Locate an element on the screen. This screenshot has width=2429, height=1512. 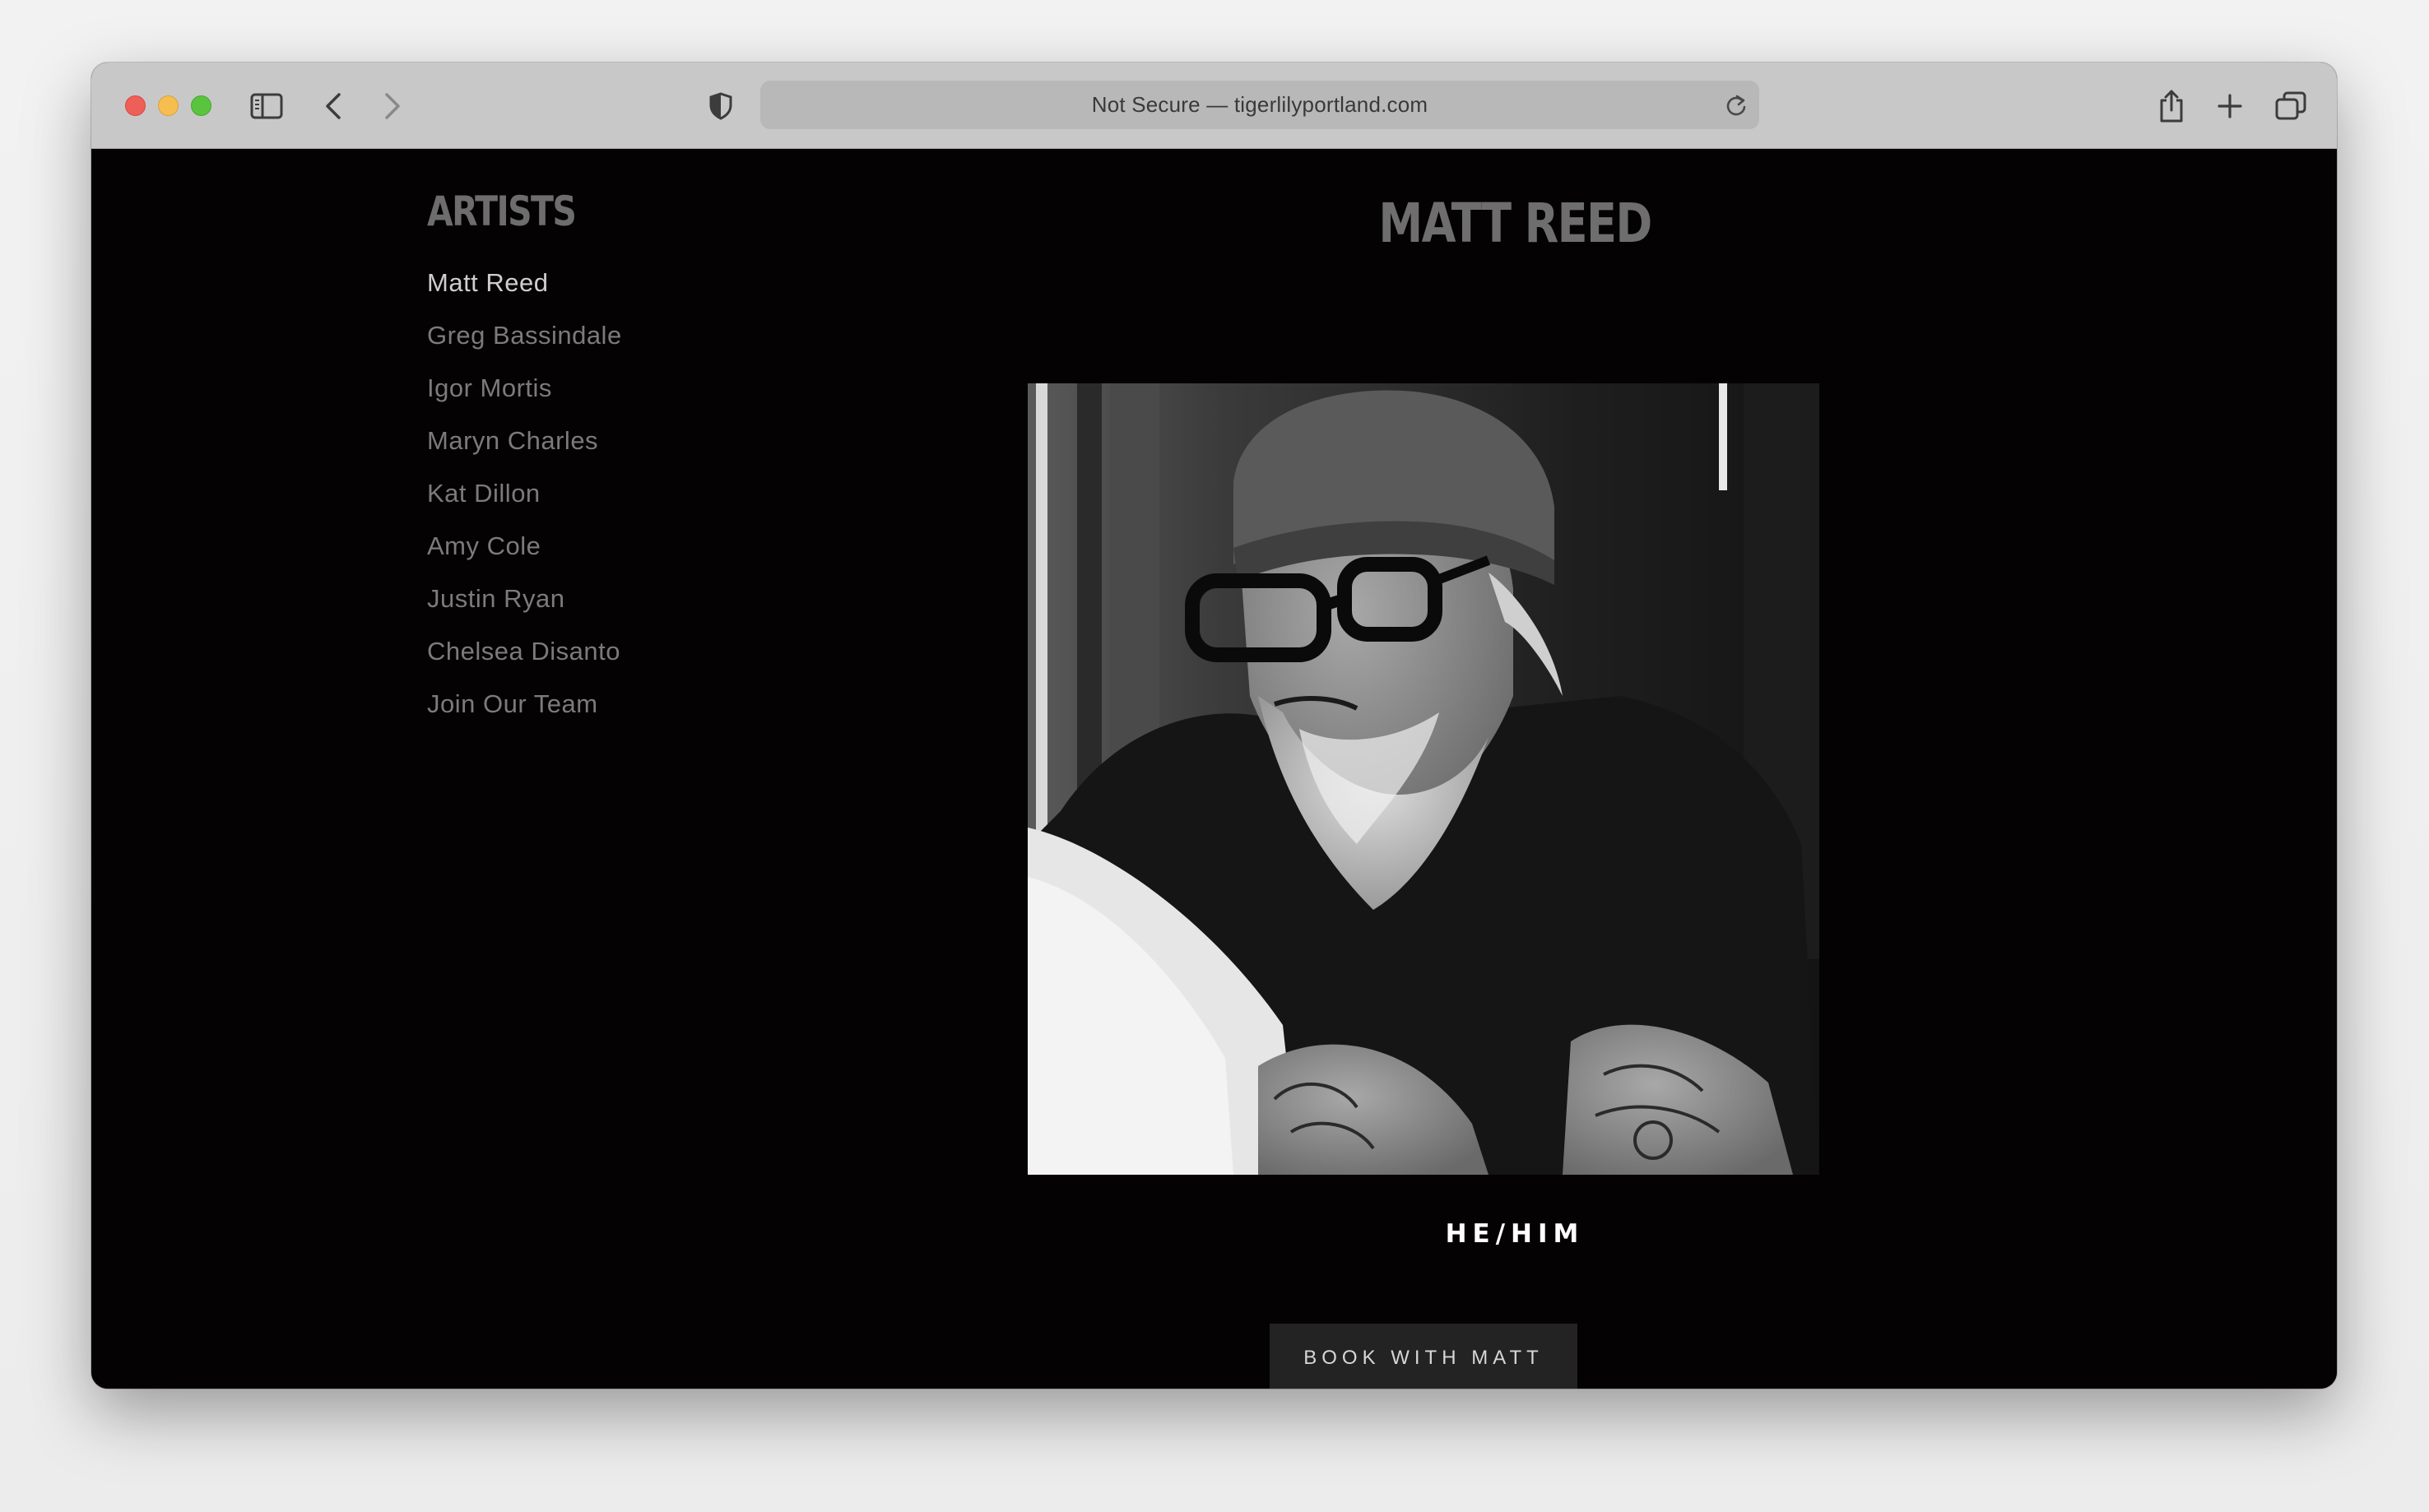
minimize-window-button is located at coordinates (168, 105).